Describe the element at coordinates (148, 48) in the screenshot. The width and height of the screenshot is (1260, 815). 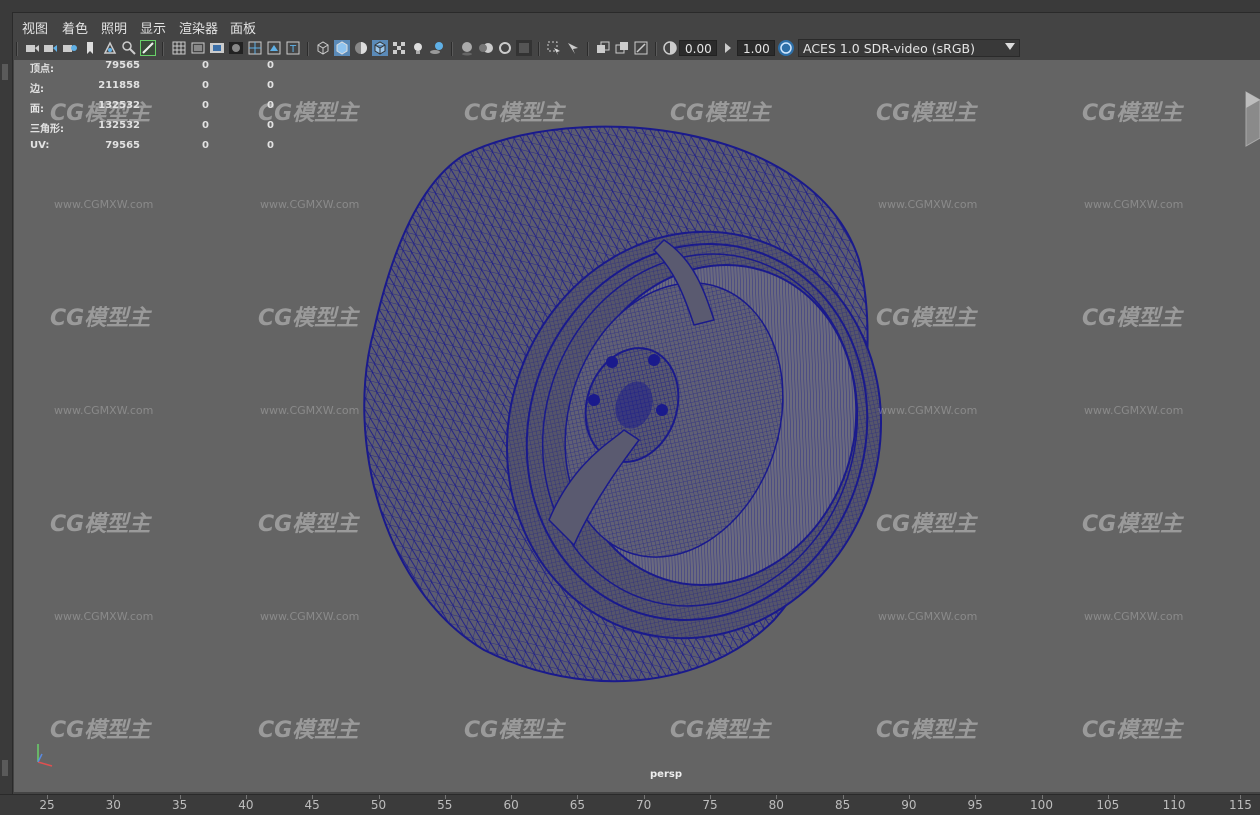
I see `pencil-draw-icon` at that location.